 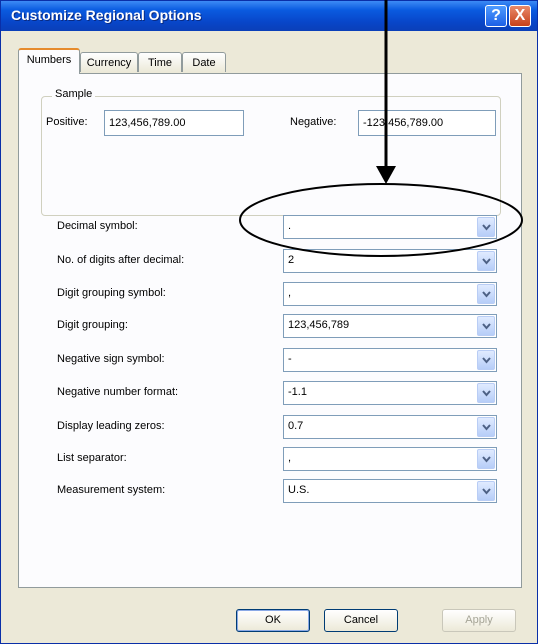 What do you see at coordinates (49, 61) in the screenshot?
I see `tab-numbers: Numbers` at bounding box center [49, 61].